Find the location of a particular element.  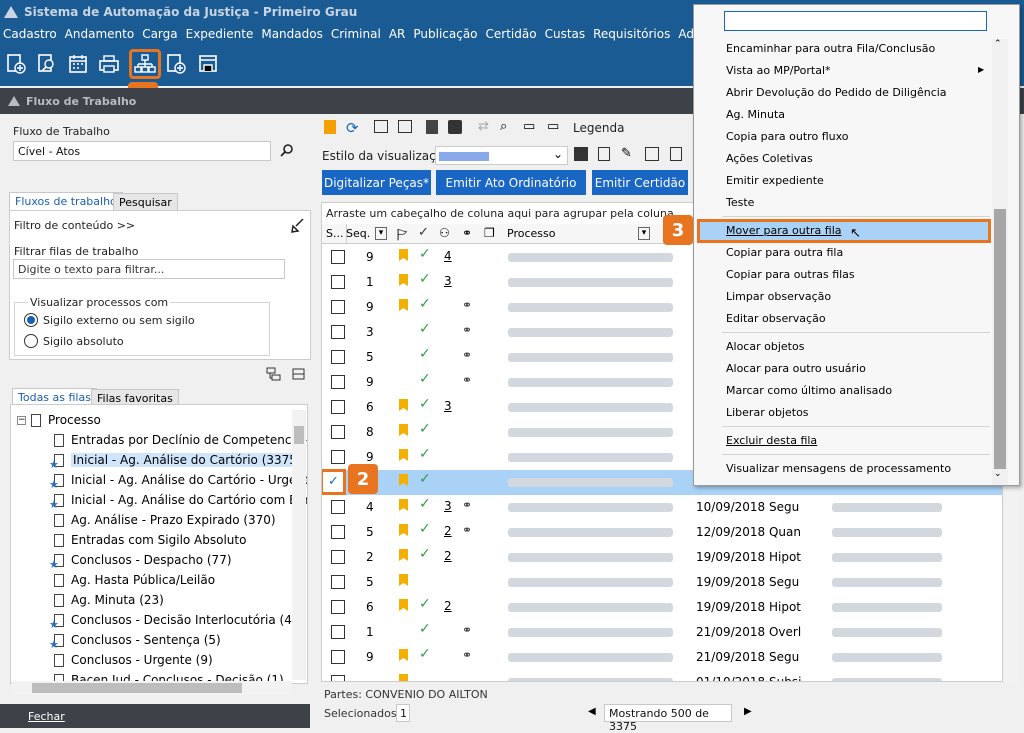

emitir-certidao-button: Emitir Certidão is located at coordinates (640, 182).